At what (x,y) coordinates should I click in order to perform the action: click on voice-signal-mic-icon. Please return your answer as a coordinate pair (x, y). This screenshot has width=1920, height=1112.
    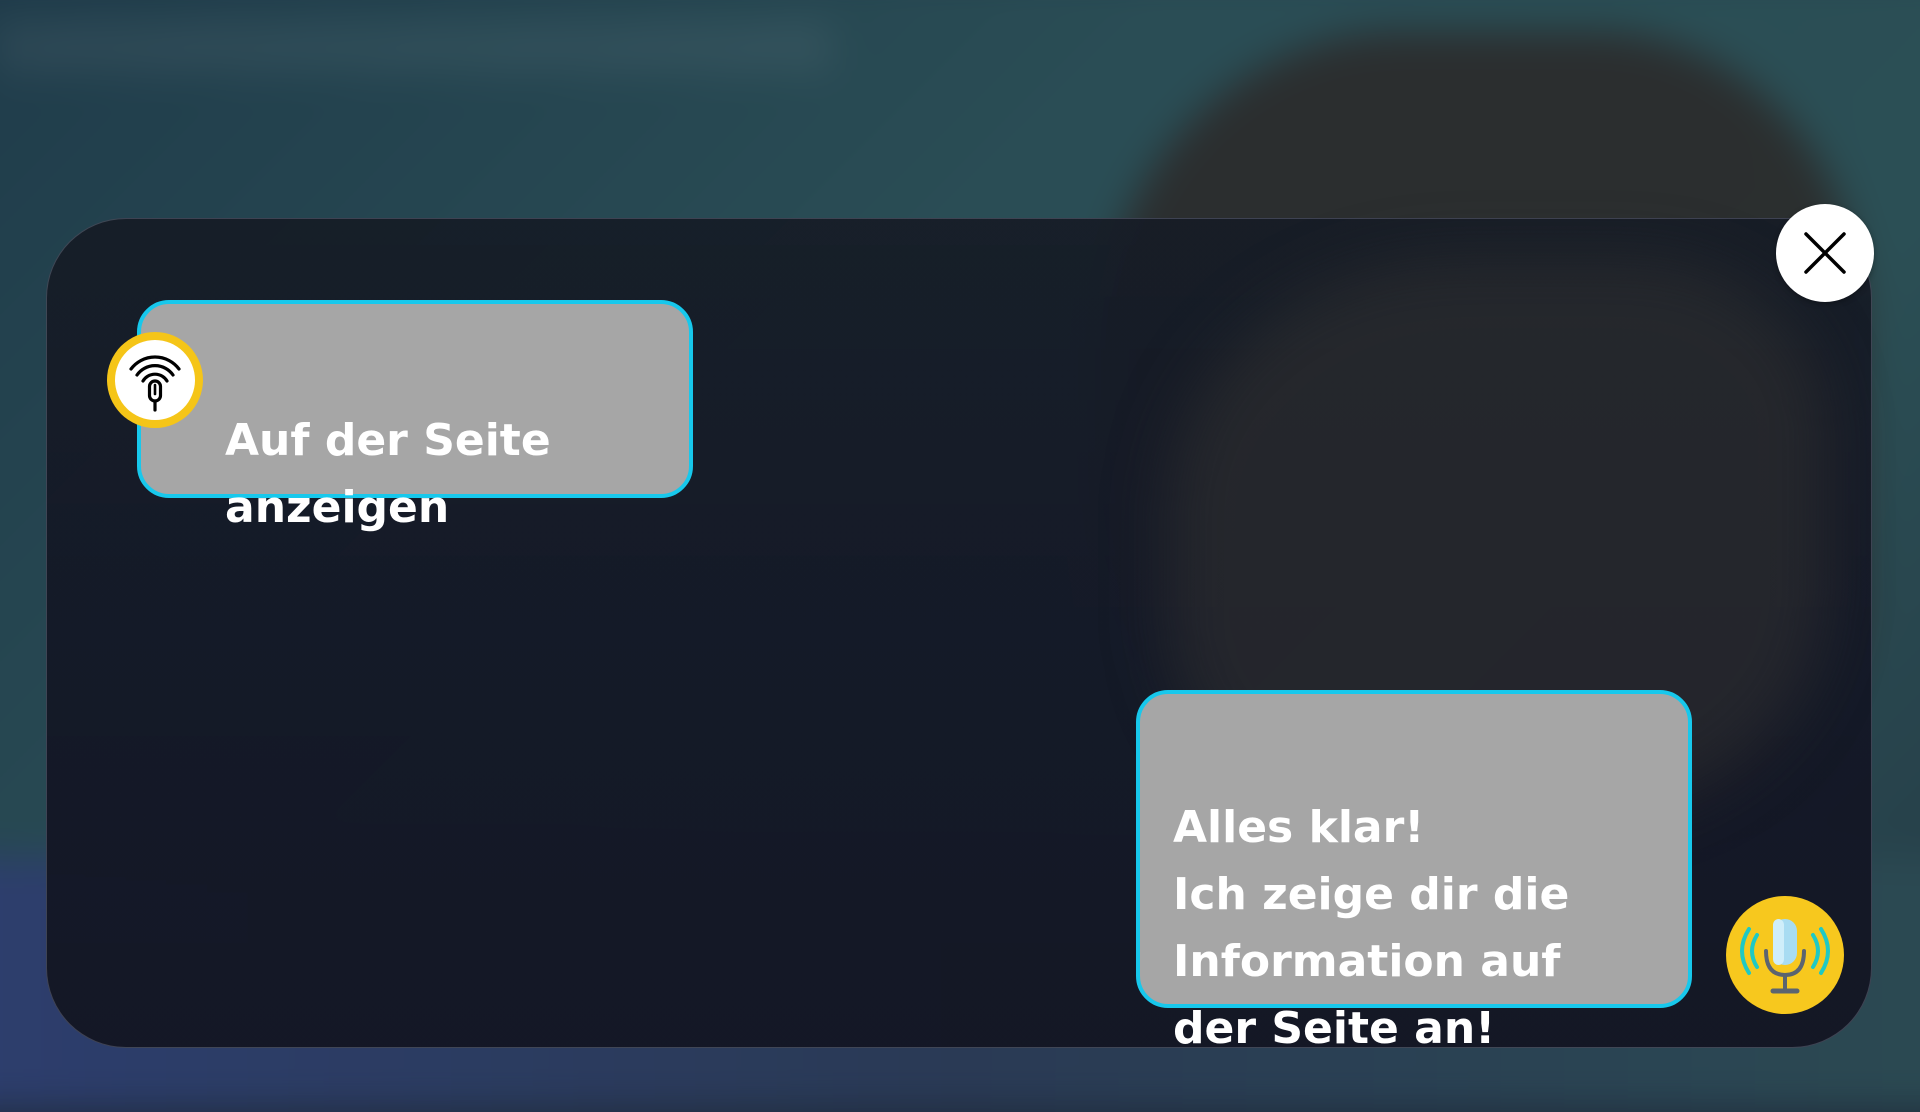
    Looking at the image, I should click on (155, 383).